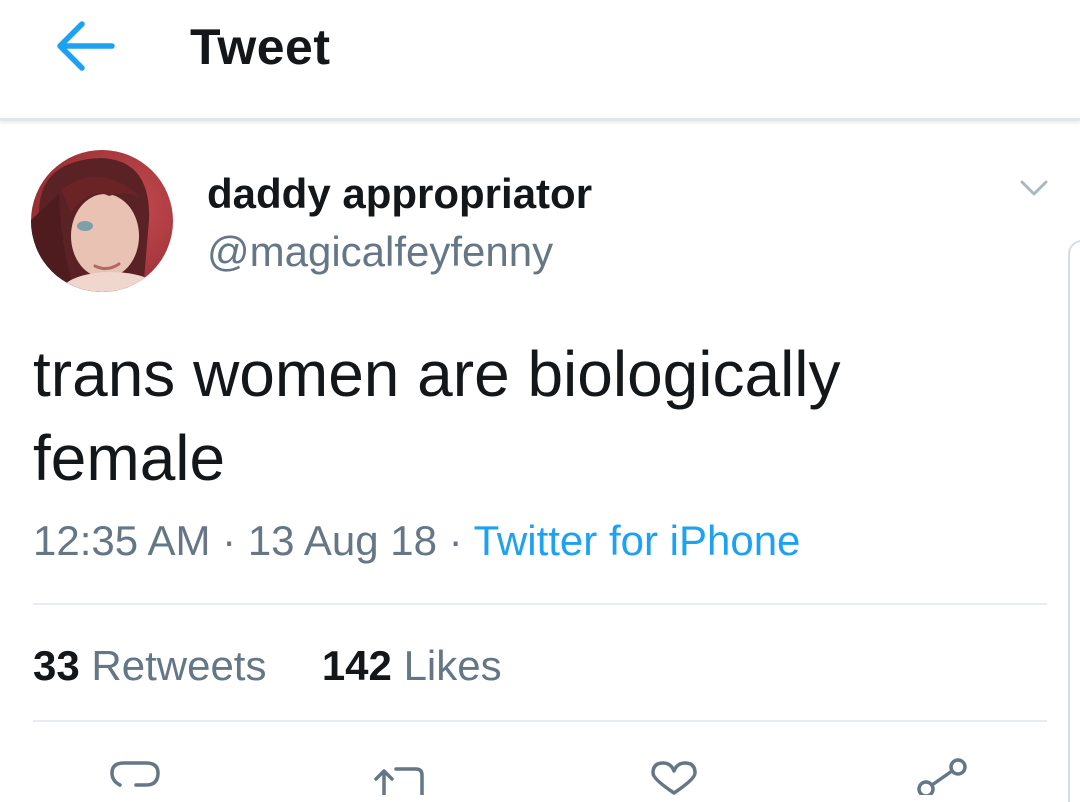  Describe the element at coordinates (267, 666) in the screenshot. I see `tweet-stats: 33 Retweets 142 Likes` at that location.